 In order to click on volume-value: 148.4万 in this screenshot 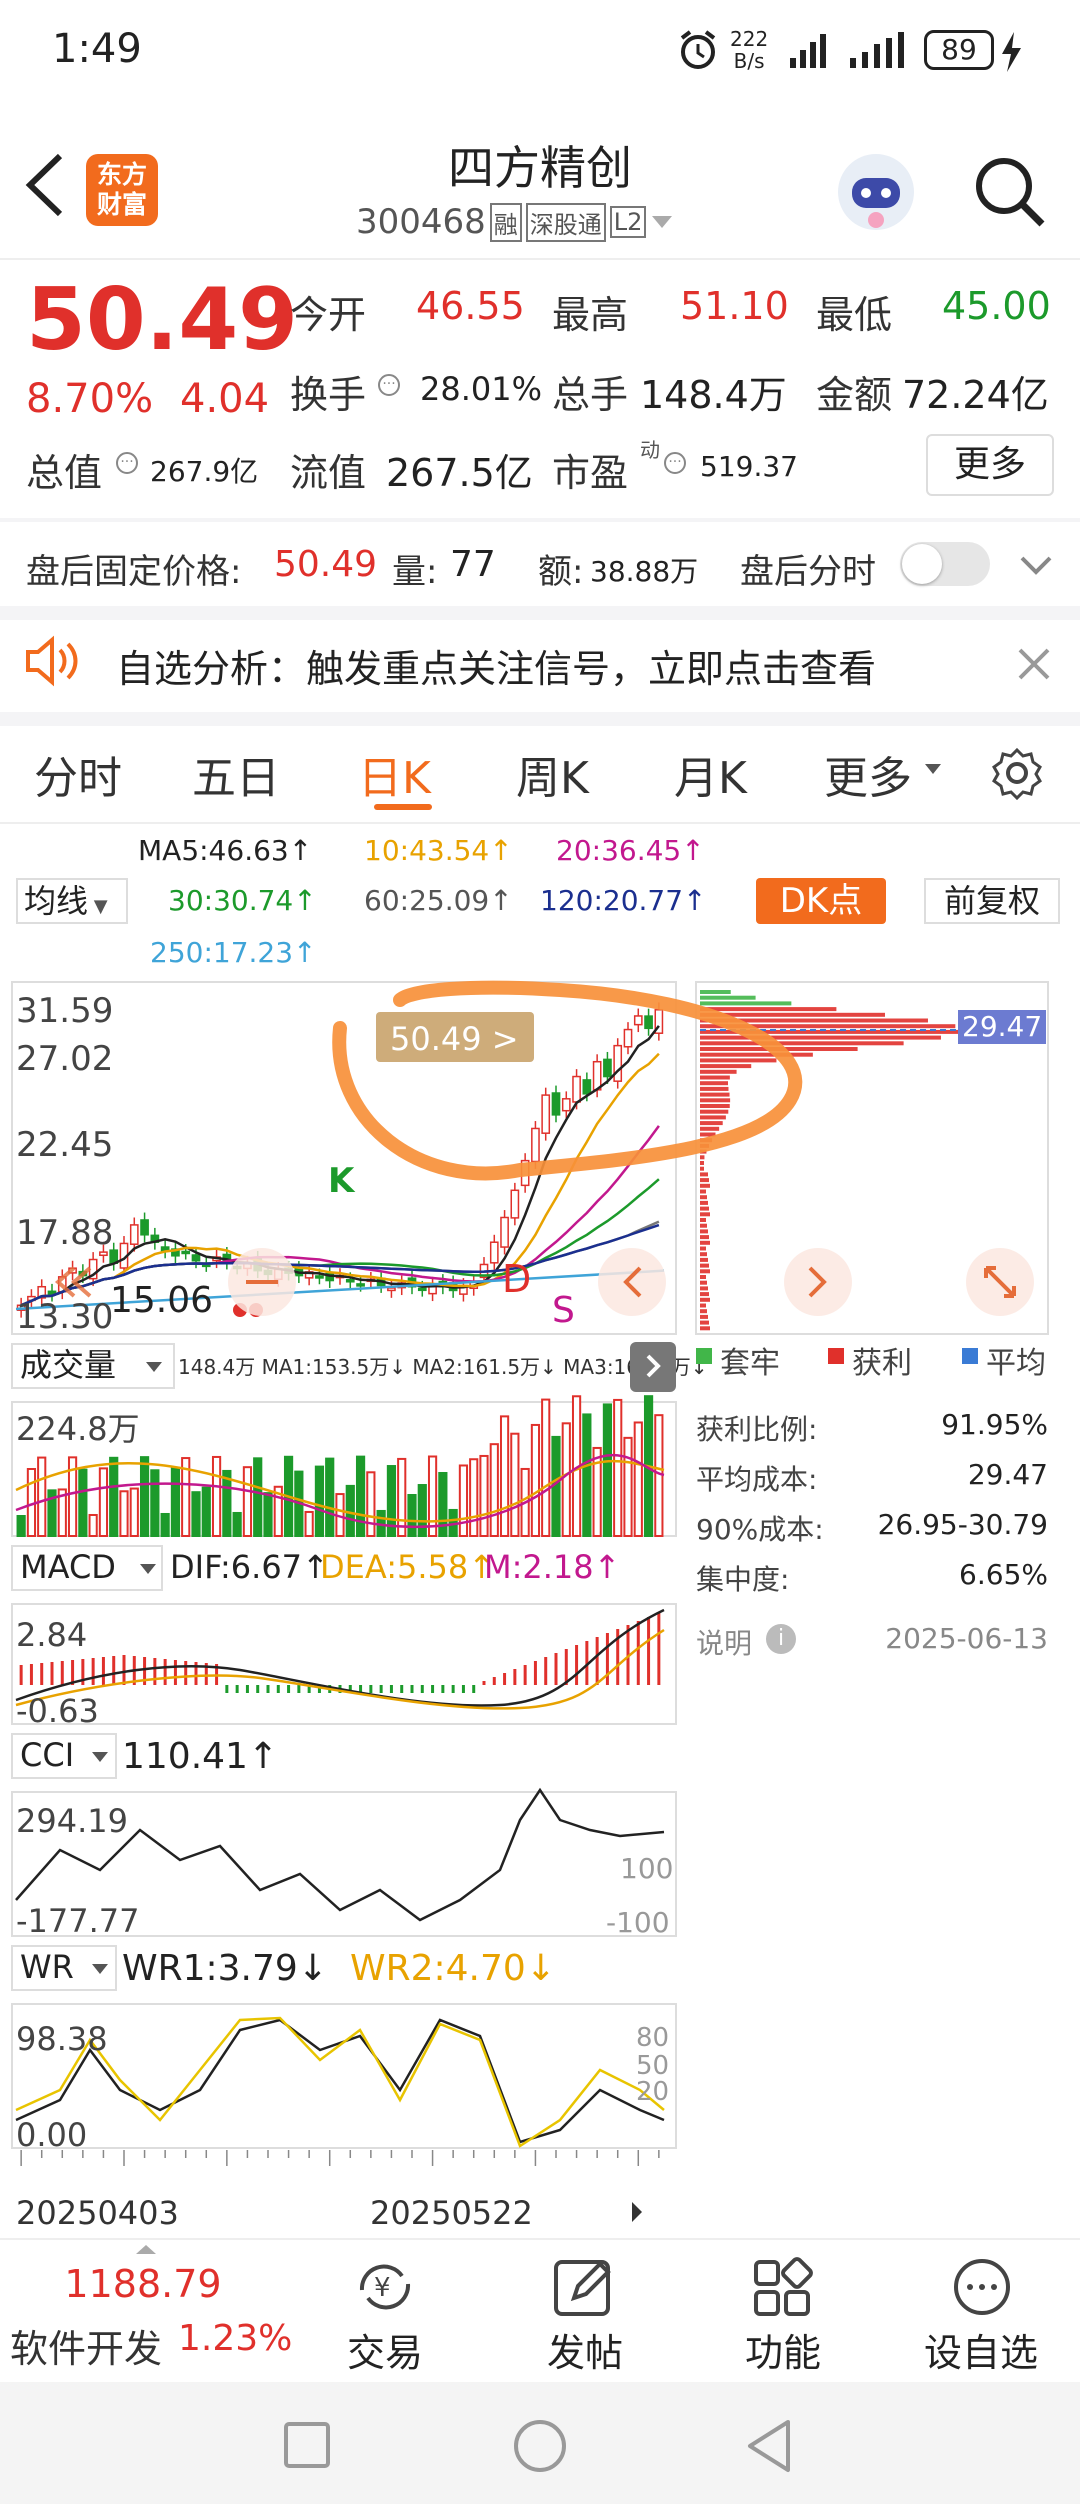, I will do `click(713, 395)`.